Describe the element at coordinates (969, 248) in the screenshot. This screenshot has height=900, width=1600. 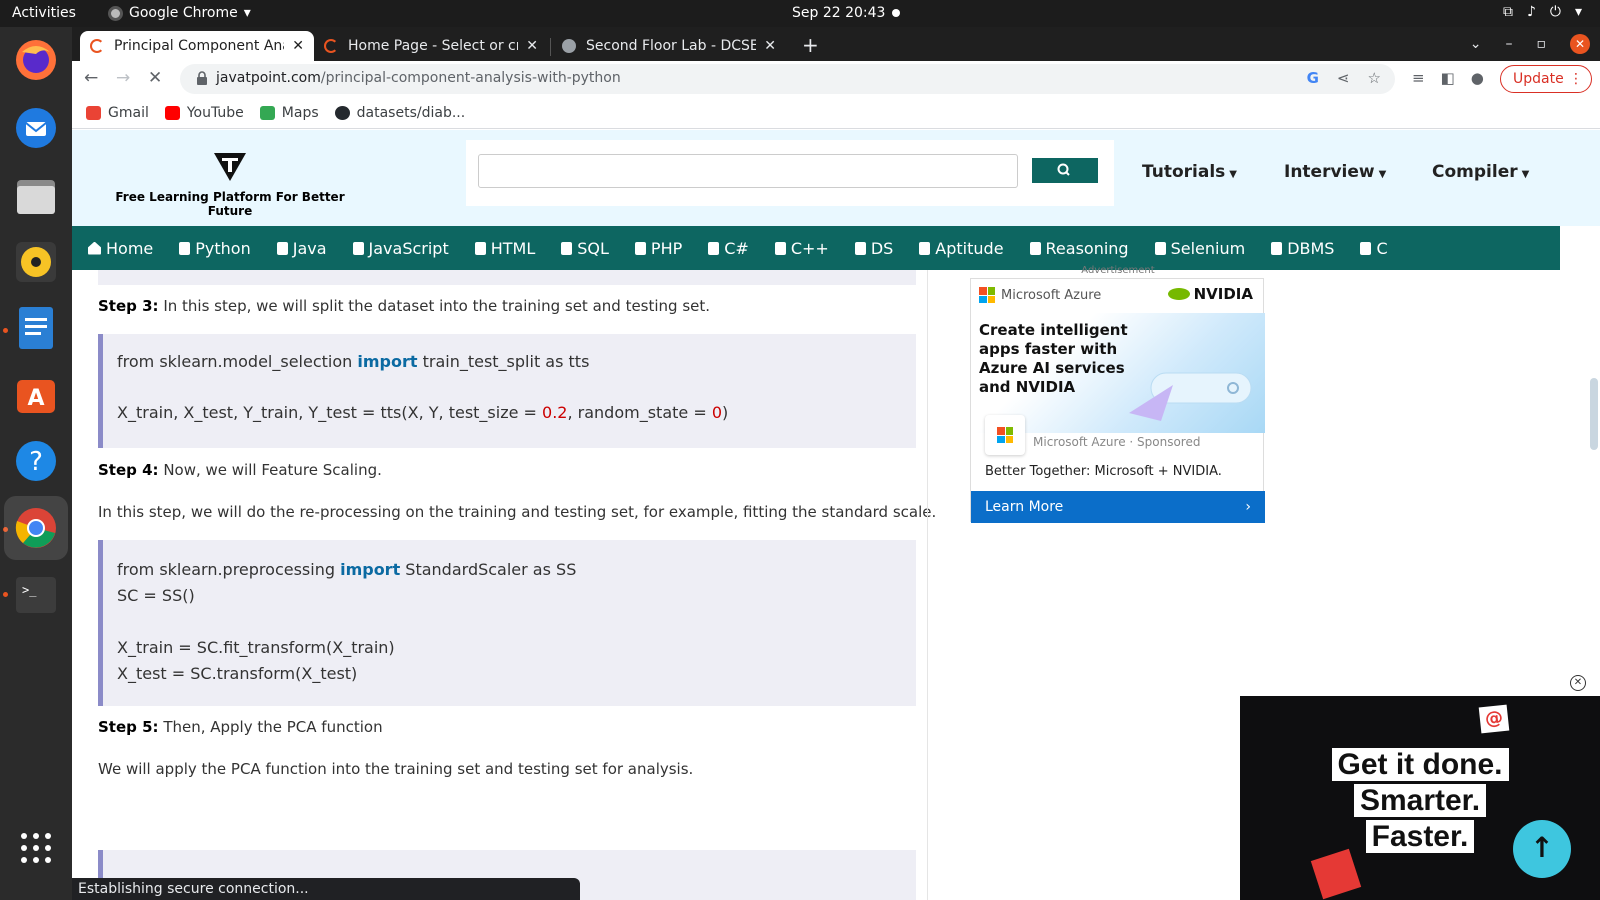
I see `nav-label: Aptitude` at that location.